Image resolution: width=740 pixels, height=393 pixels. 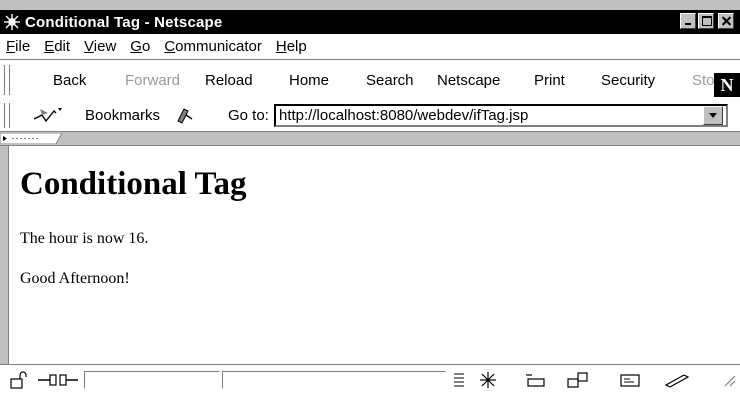 I want to click on reload-button: Reload, so click(x=229, y=80).